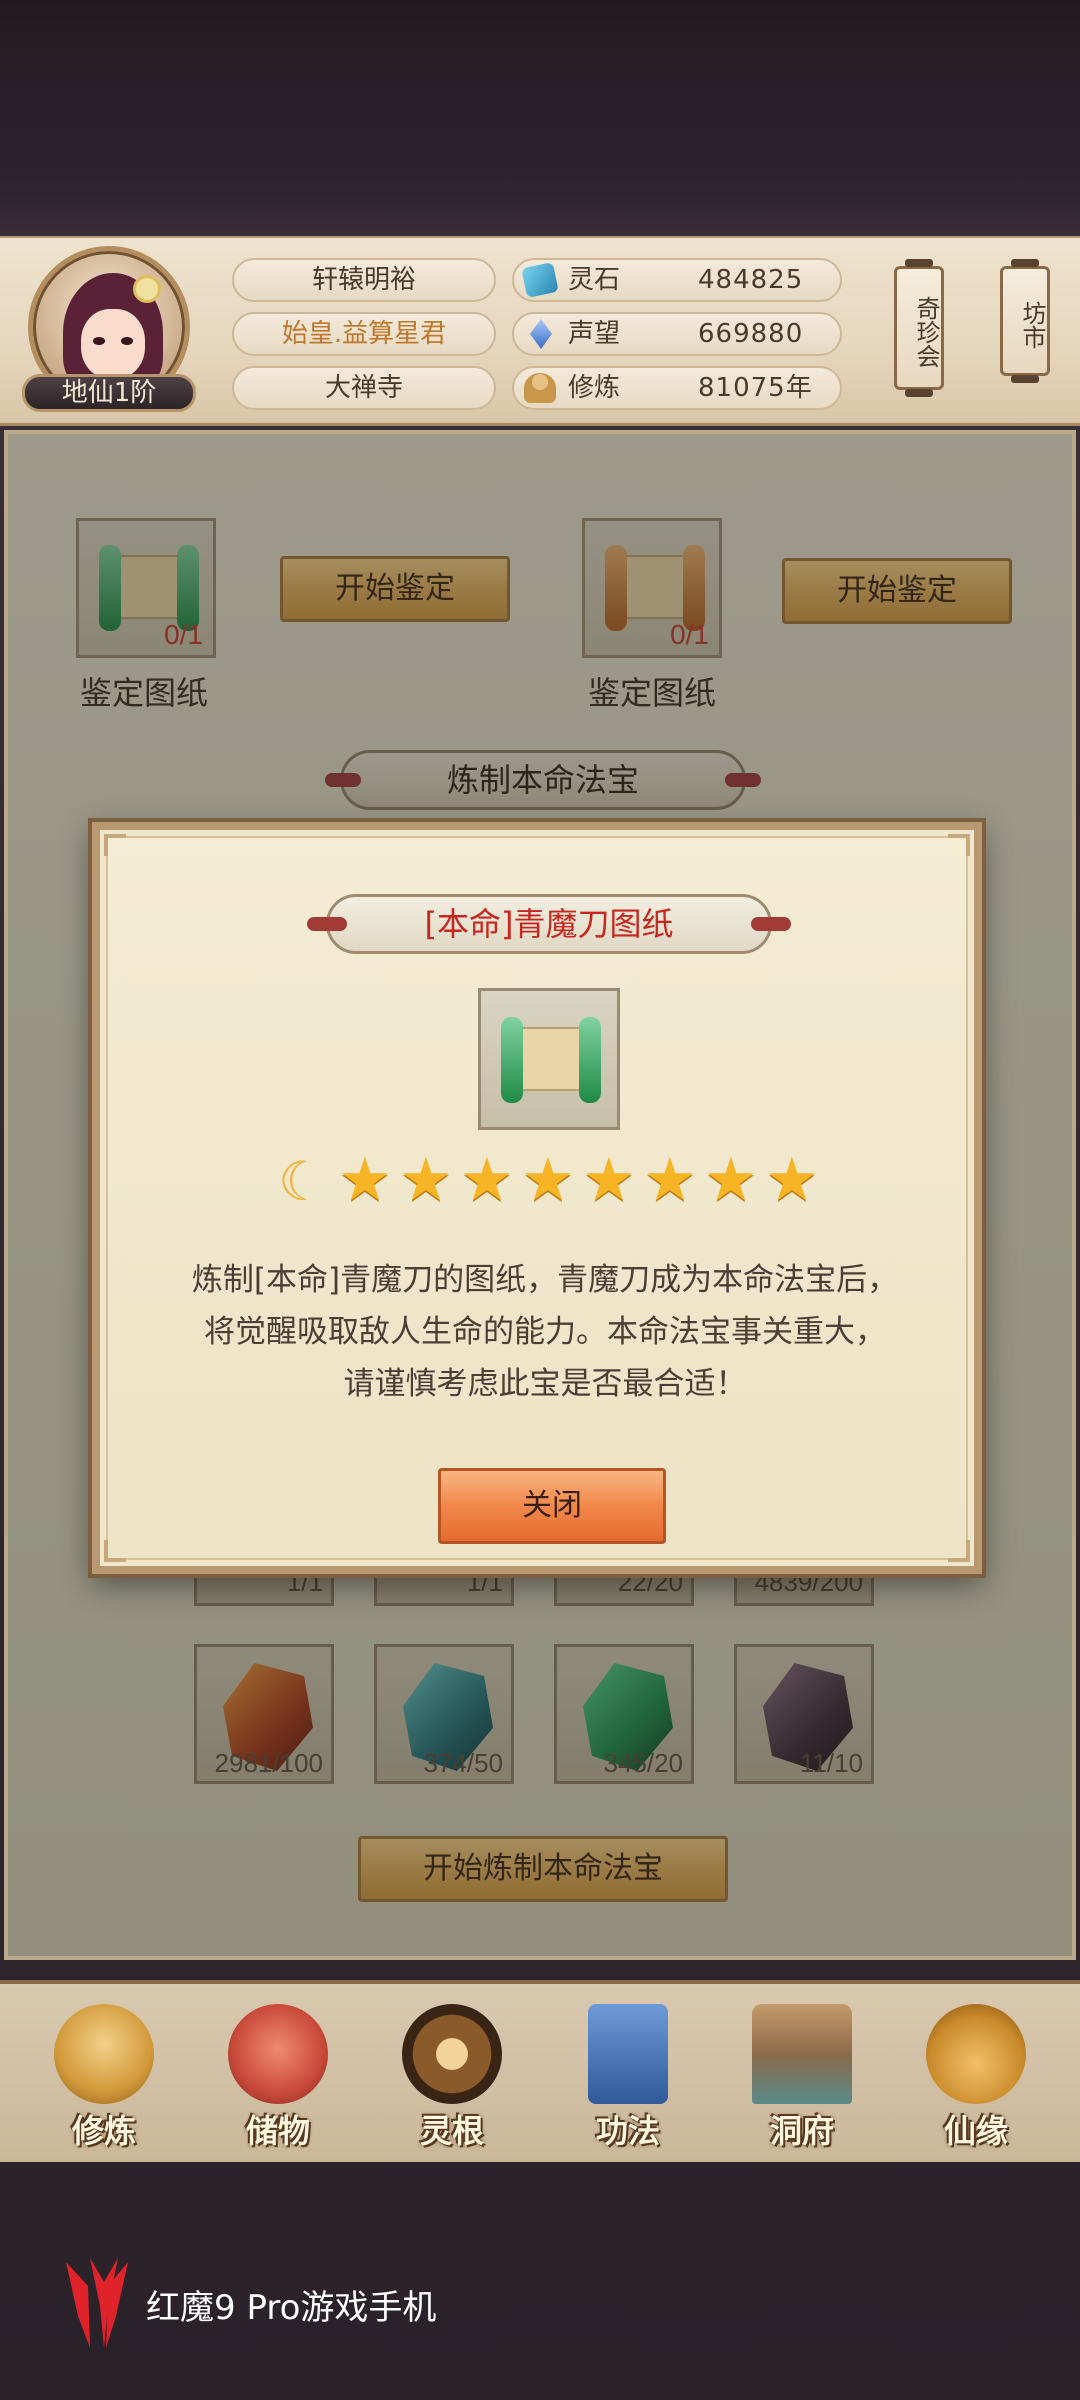 This screenshot has width=1080, height=2400. What do you see at coordinates (364, 280) in the screenshot?
I see `player-name: 轩辕明裕` at bounding box center [364, 280].